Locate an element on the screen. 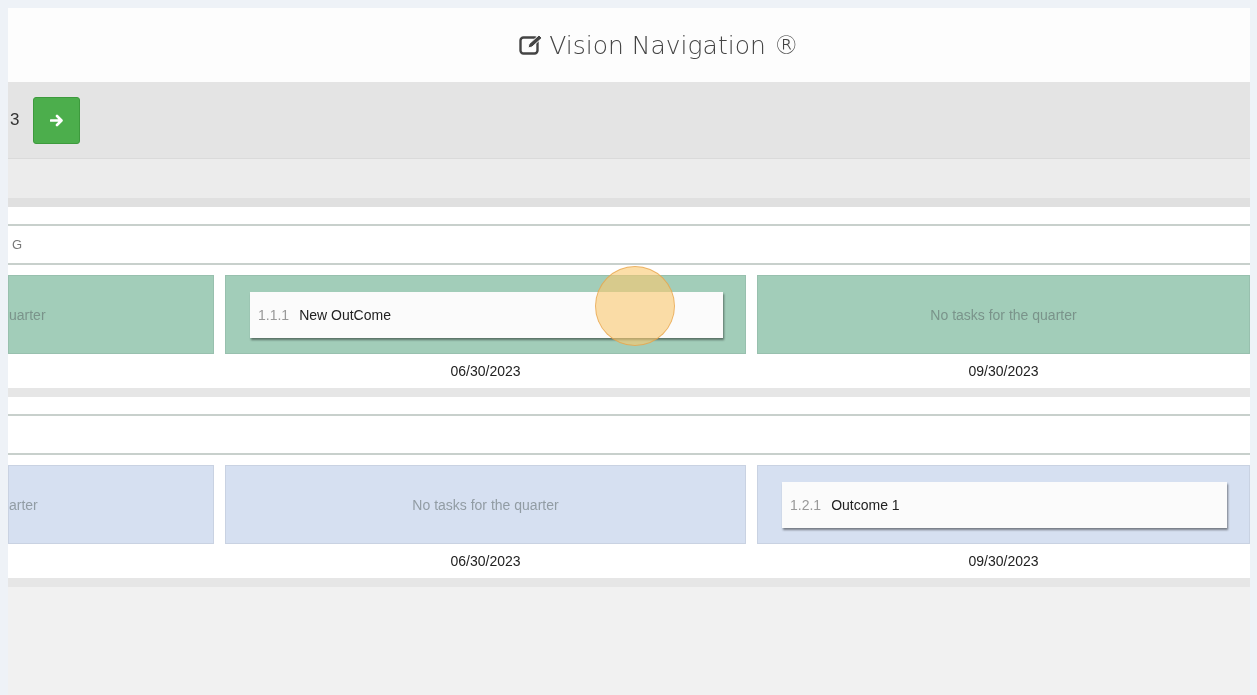 This screenshot has height=695, width=1257. section-label: G is located at coordinates (17, 244).